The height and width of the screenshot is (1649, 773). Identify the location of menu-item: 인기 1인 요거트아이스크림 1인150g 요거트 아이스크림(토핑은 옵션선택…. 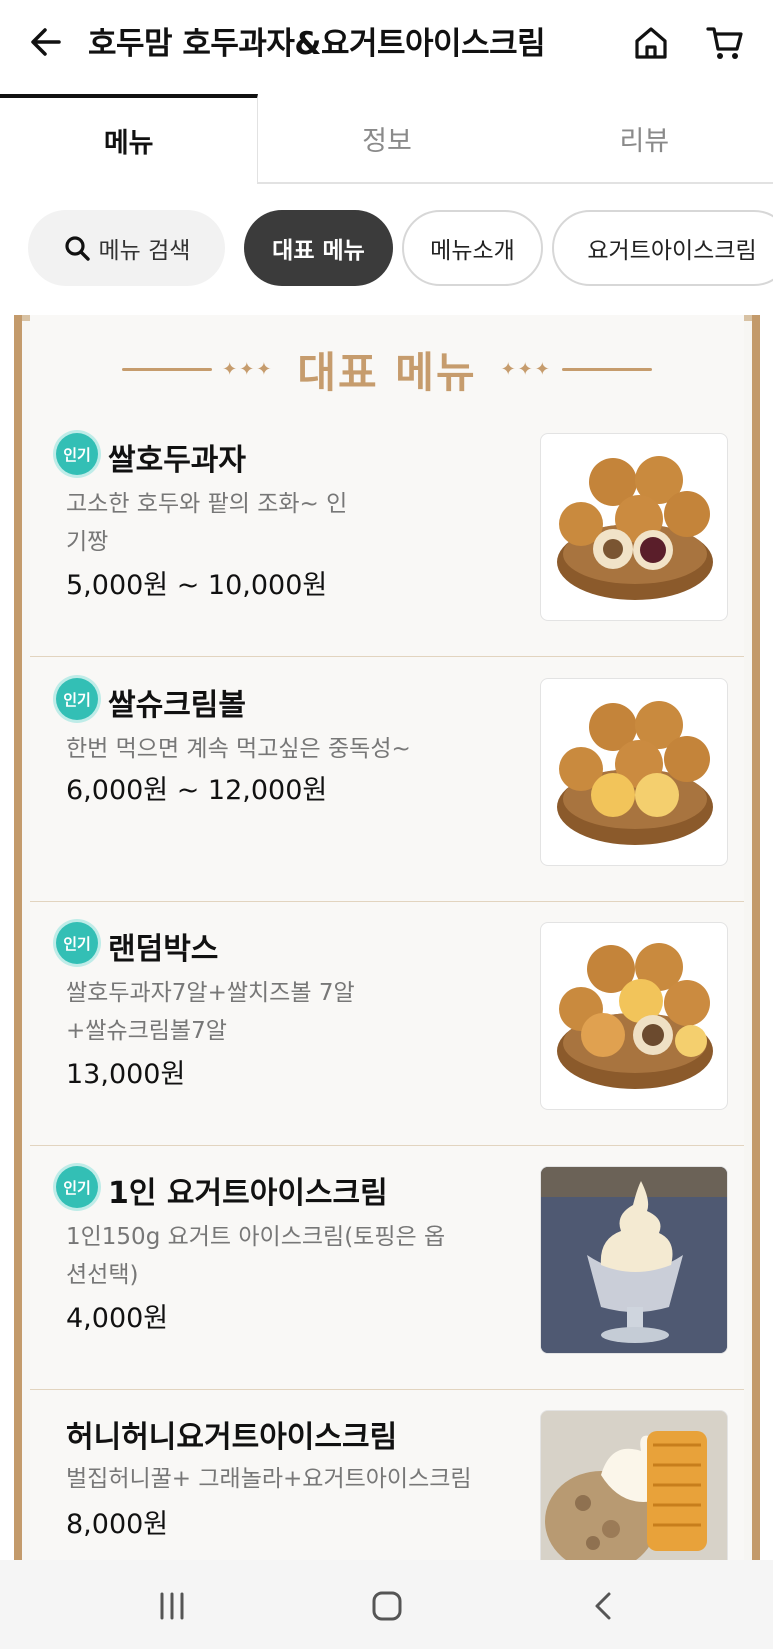
(387, 1268).